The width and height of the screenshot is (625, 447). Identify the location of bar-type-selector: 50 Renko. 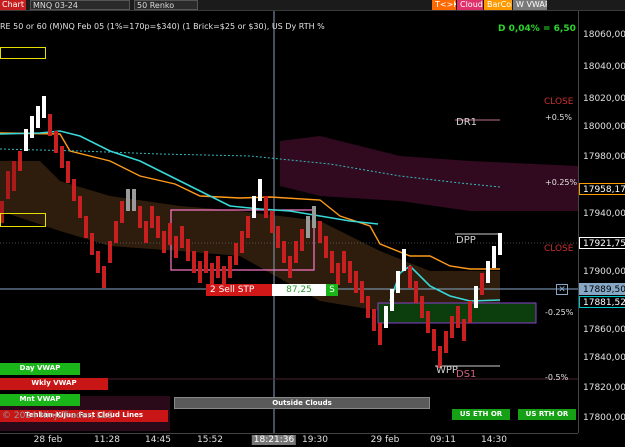
(166, 5).